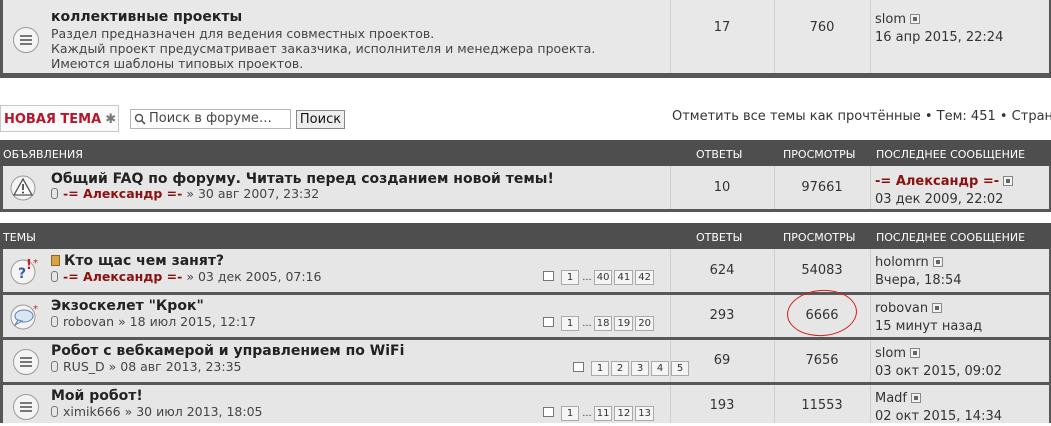  What do you see at coordinates (144, 261) in the screenshot?
I see `topic-title-link: Кто щас чем занят?` at bounding box center [144, 261].